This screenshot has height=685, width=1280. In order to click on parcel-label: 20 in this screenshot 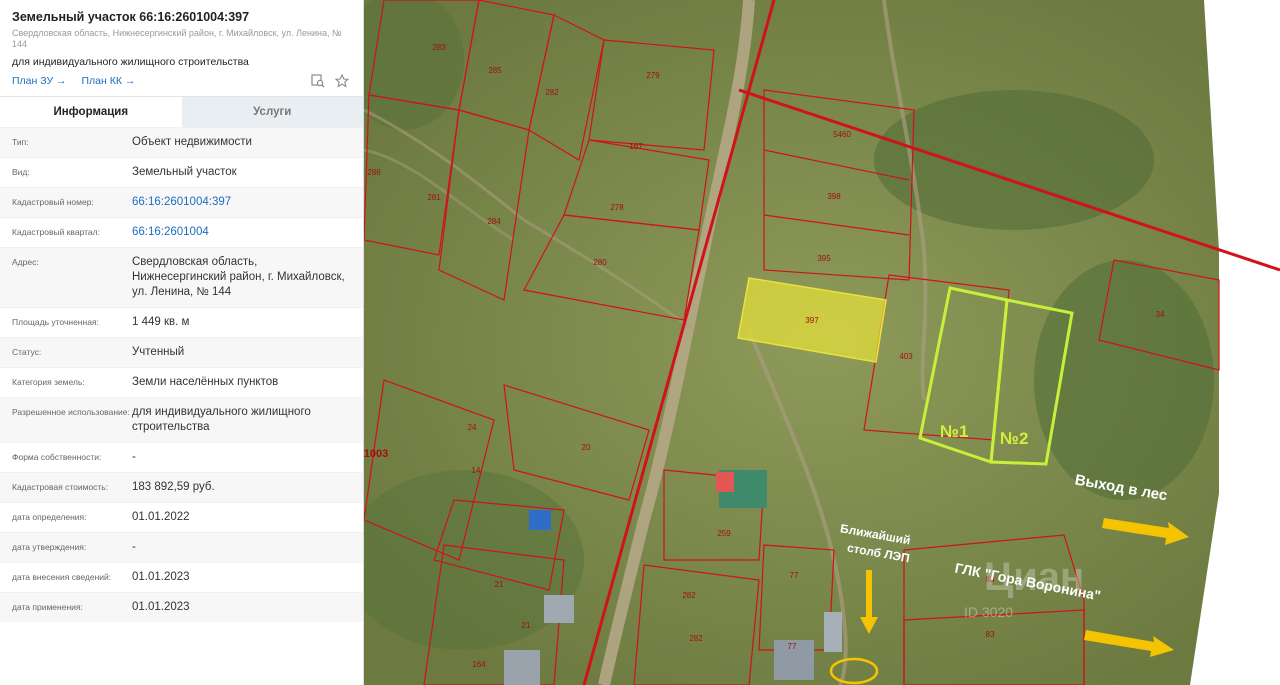, I will do `click(586, 447)`.